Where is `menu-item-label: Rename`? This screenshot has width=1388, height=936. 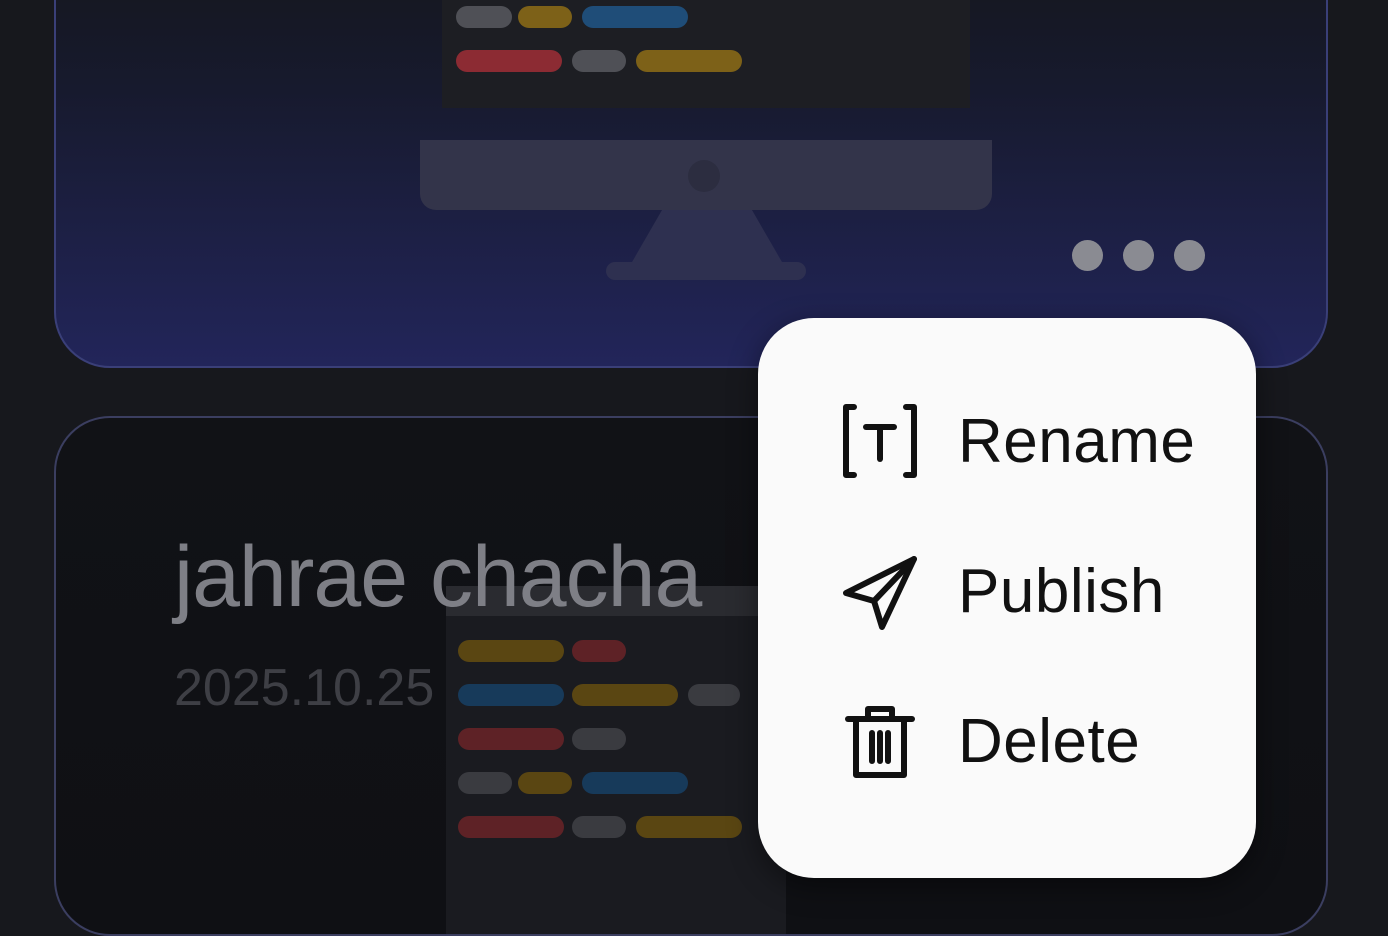 menu-item-label: Rename is located at coordinates (1077, 441).